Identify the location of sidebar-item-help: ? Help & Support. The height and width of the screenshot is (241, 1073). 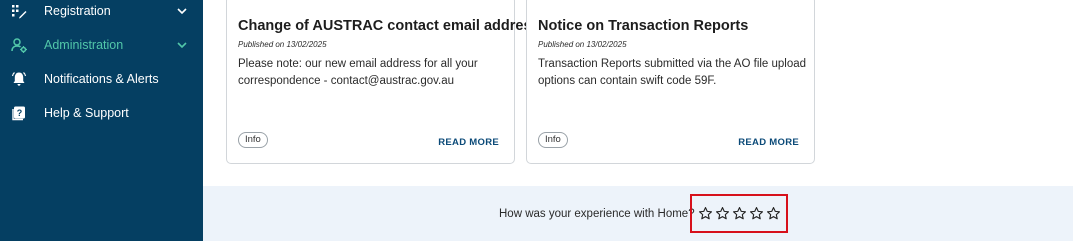
(101, 113).